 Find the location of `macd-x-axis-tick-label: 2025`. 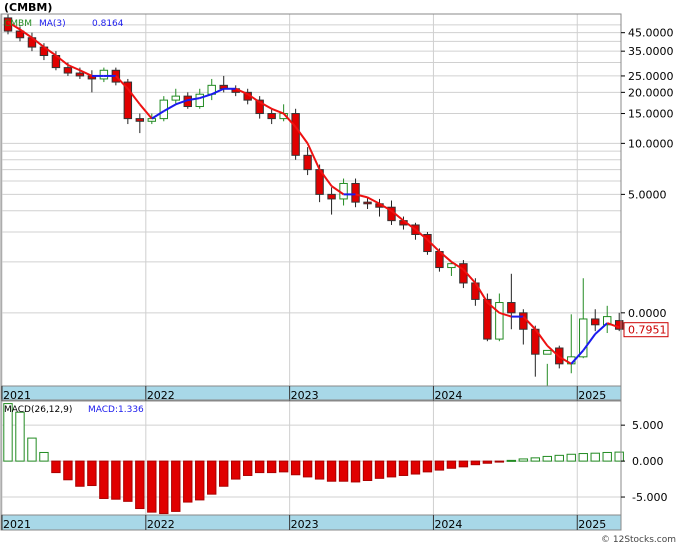

macd-x-axis-tick-label: 2025 is located at coordinates (592, 524).